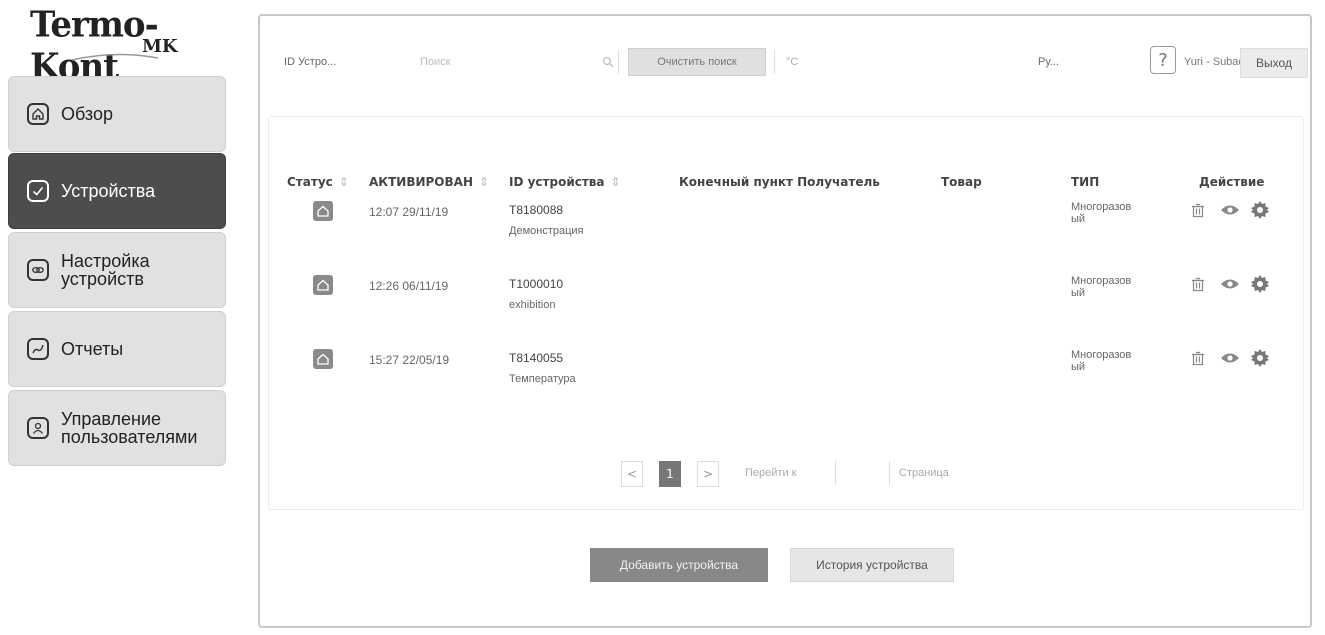 The height and width of the screenshot is (635, 1325). What do you see at coordinates (1085, 182) in the screenshot?
I see `col-header-type: ТИП` at bounding box center [1085, 182].